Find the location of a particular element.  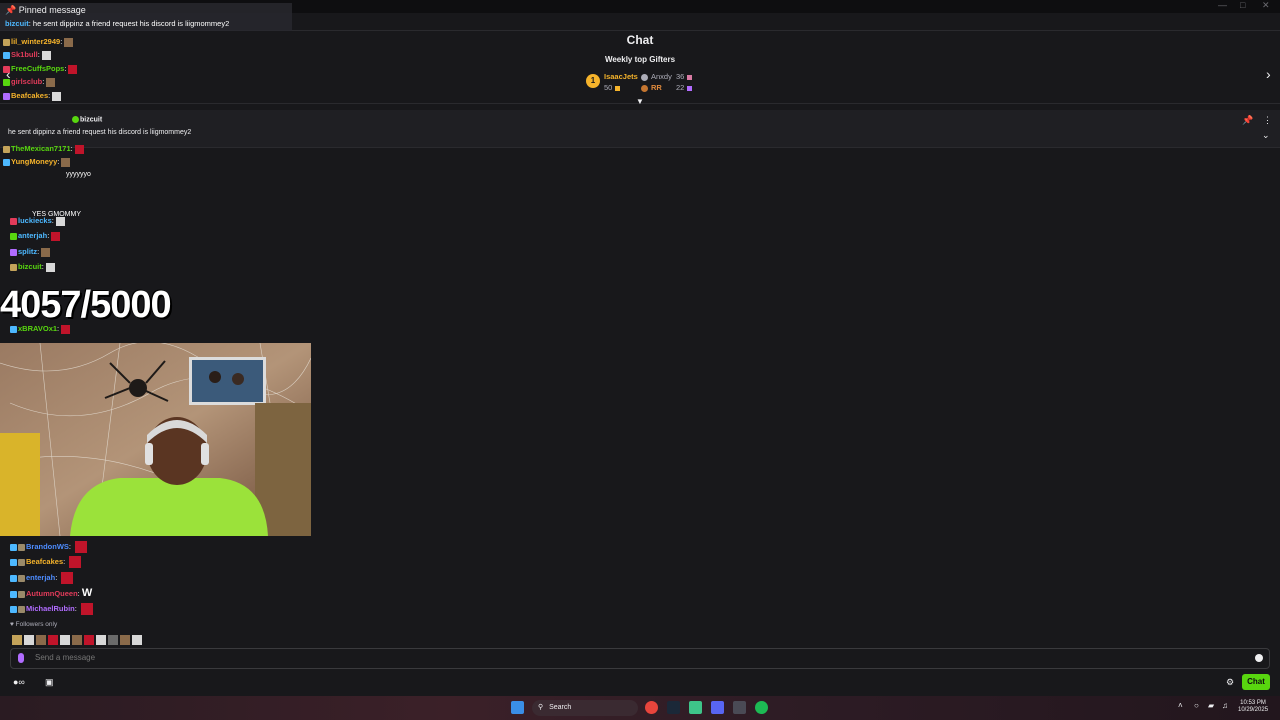

minimize-icon: — is located at coordinates (1222, 5).